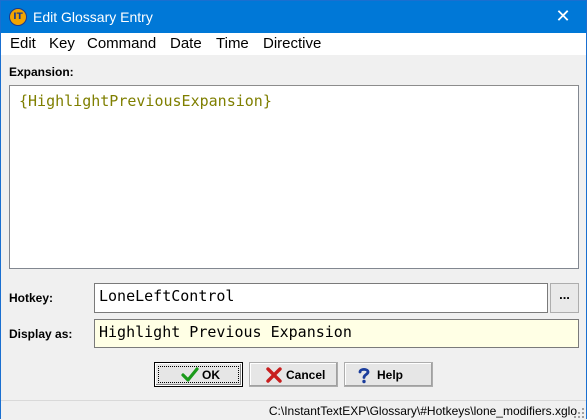 The width and height of the screenshot is (587, 420). I want to click on hotkey-field: LoneLeftControl, so click(321, 298).